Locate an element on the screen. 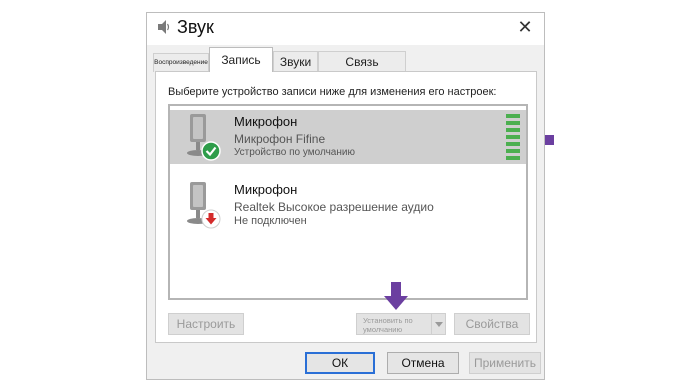 This screenshot has height=382, width=686. apply-button: Применить is located at coordinates (505, 363).